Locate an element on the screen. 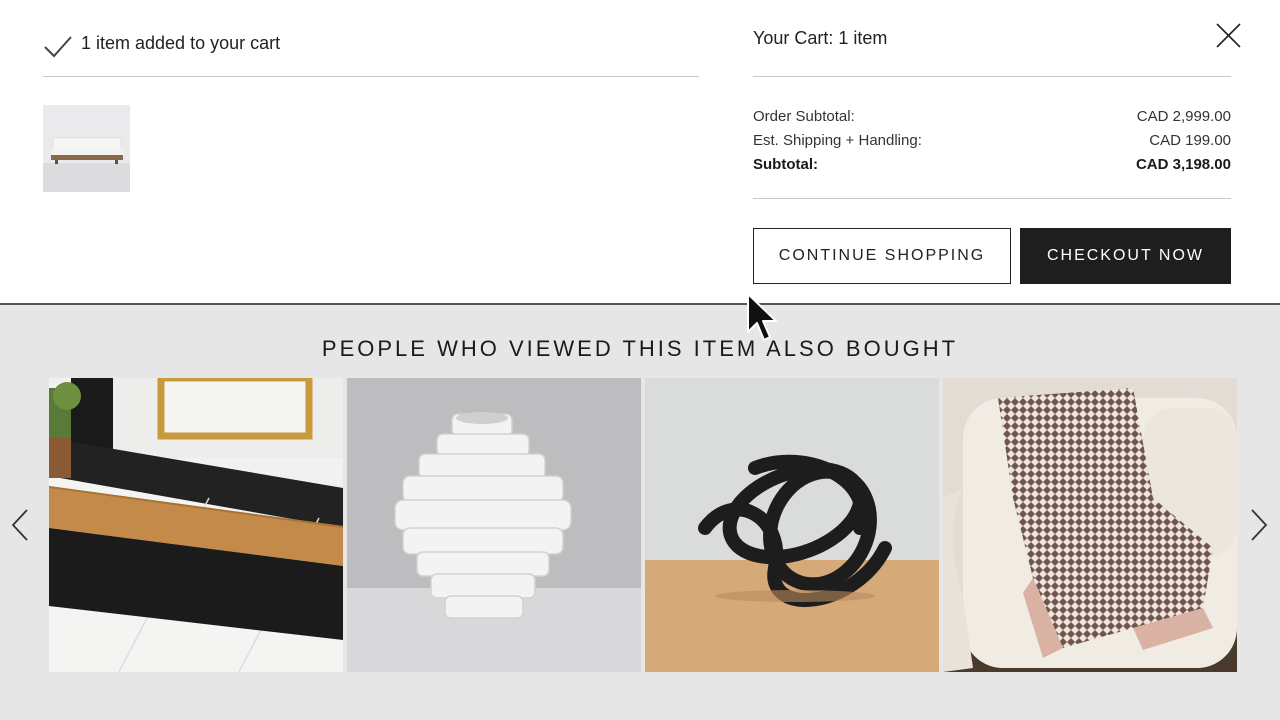  checkout-now-button: CHECKOUT NOW is located at coordinates (1125, 256).